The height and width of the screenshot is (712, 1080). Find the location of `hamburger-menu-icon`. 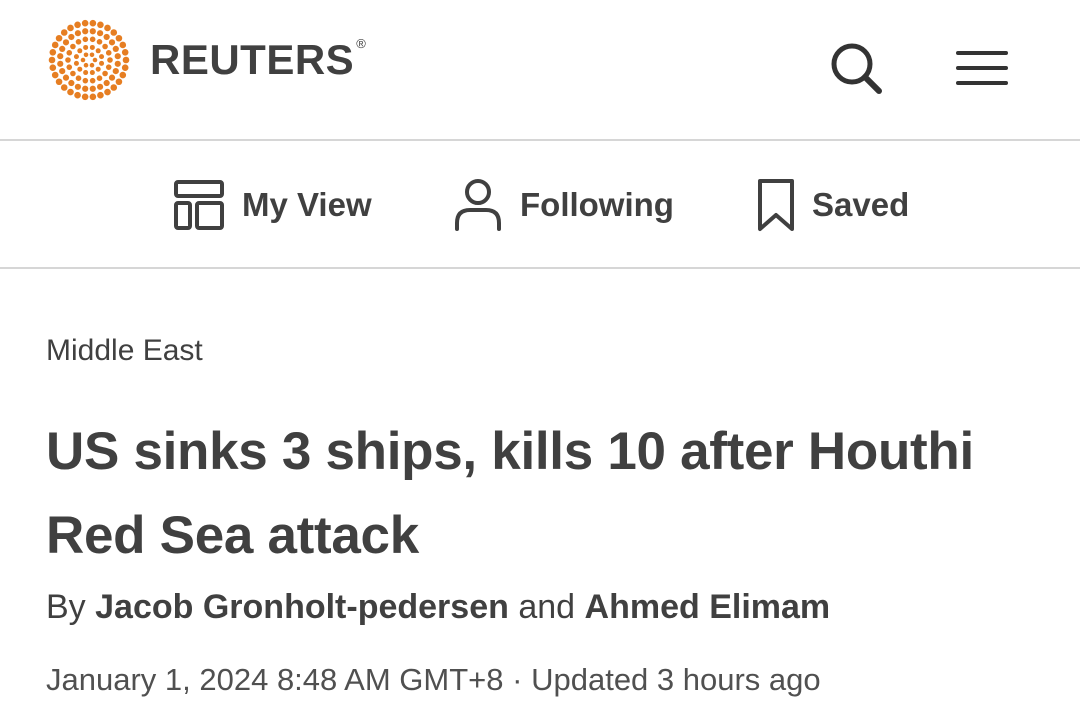

hamburger-menu-icon is located at coordinates (982, 68).